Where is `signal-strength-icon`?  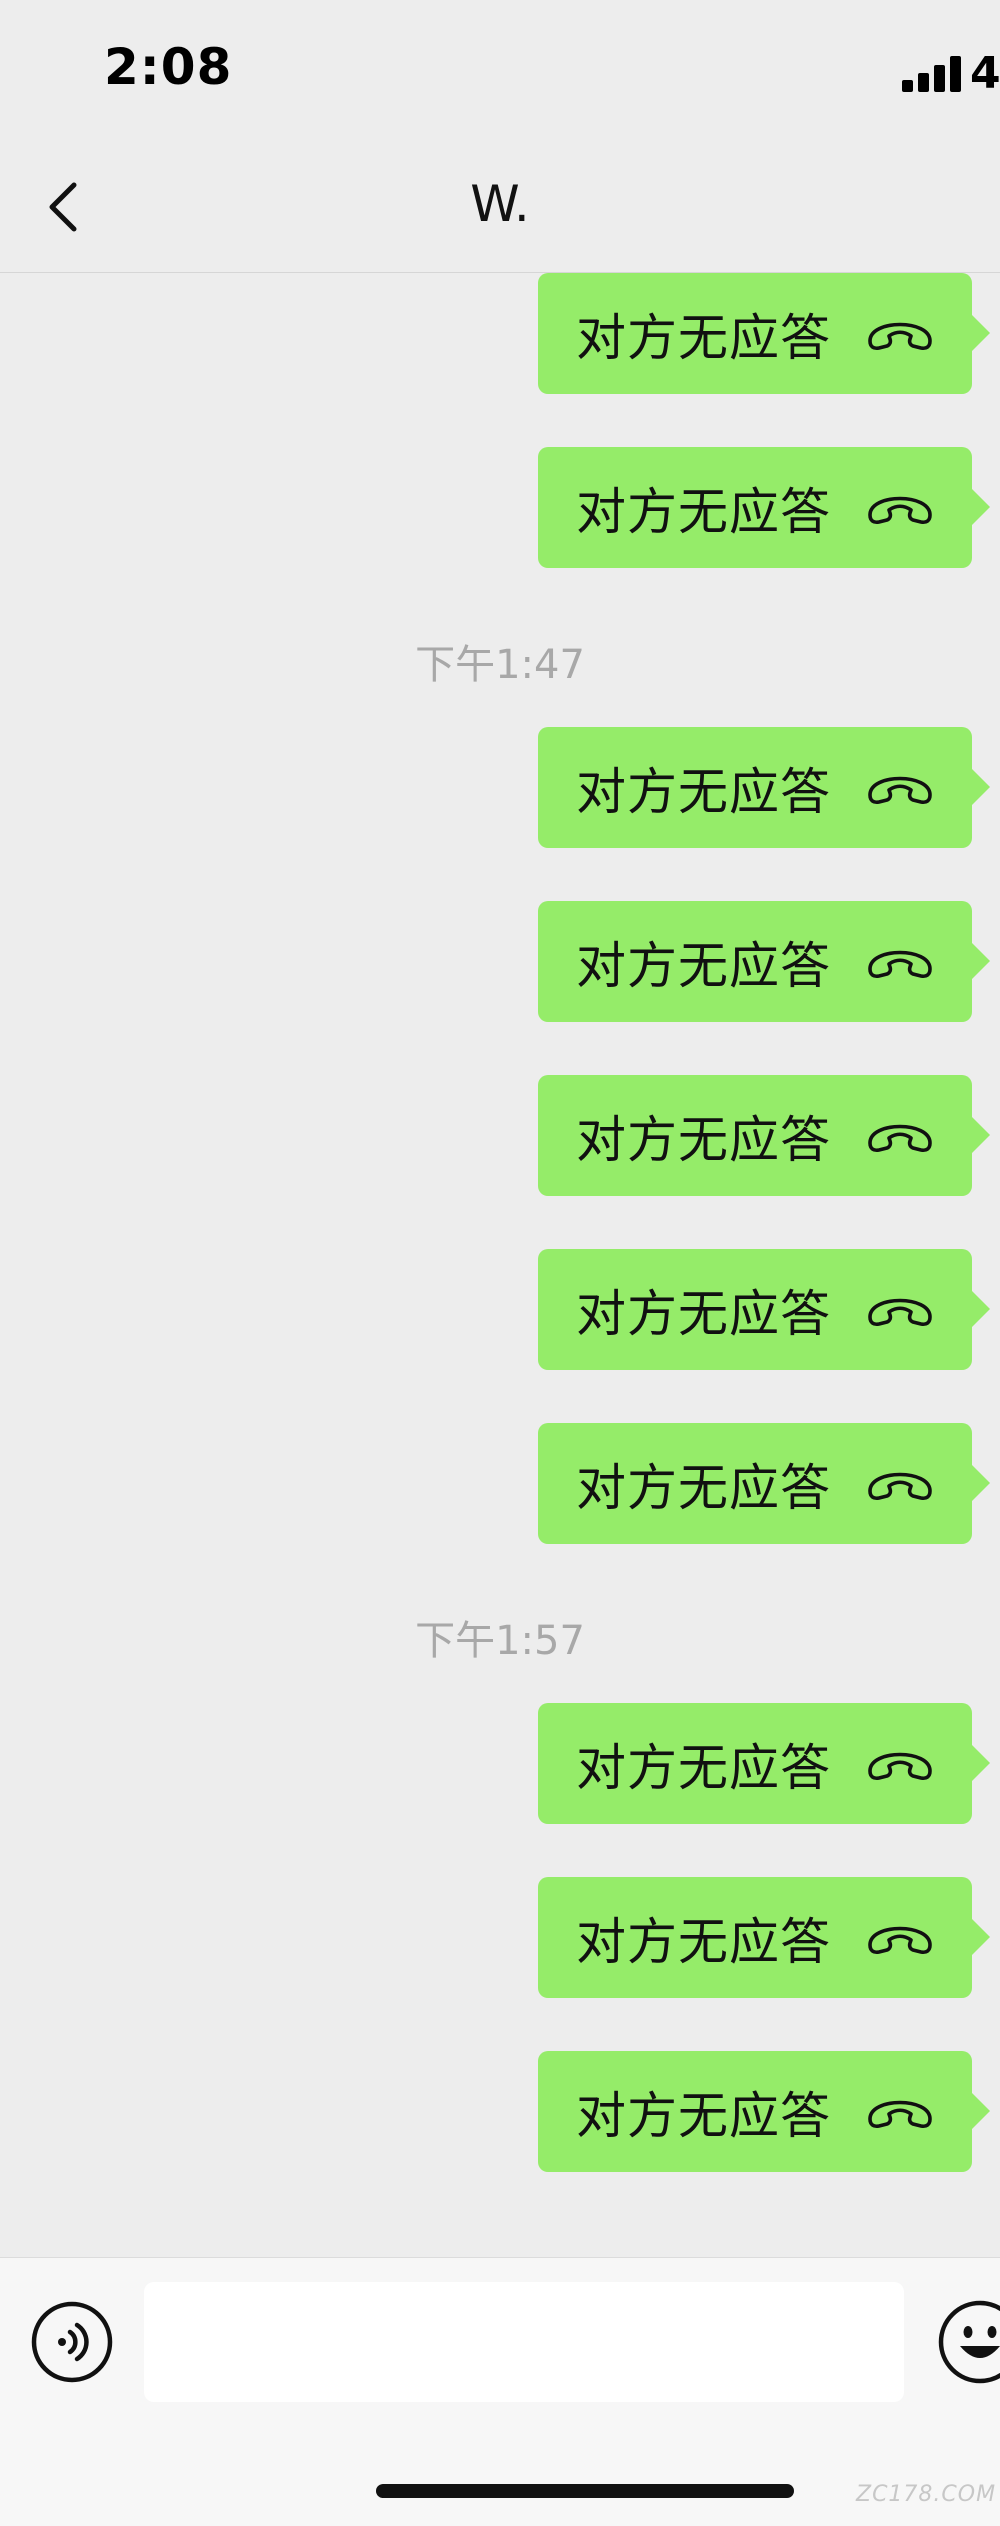
signal-strength-icon is located at coordinates (932, 74).